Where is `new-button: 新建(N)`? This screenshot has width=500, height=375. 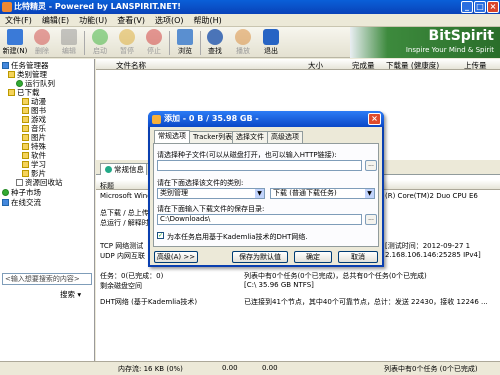
new-button: 新建(N) is located at coordinates (15, 42).